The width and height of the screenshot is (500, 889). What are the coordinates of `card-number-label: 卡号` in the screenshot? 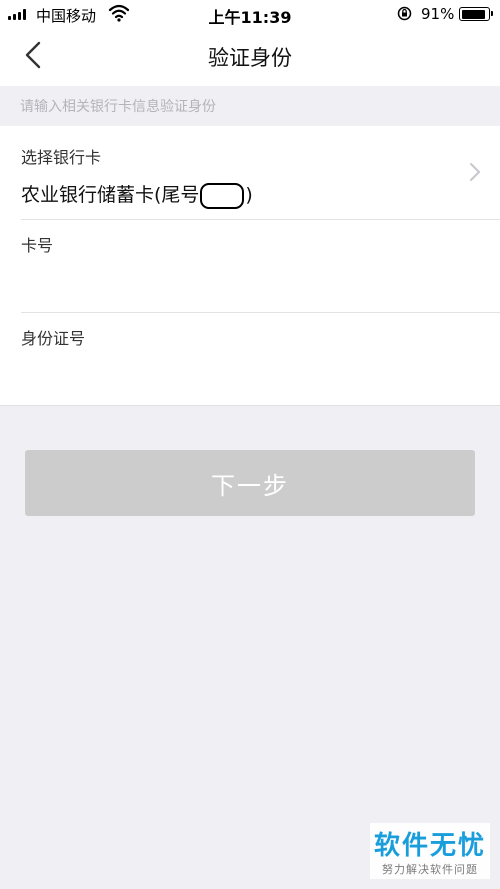 It's located at (37, 245).